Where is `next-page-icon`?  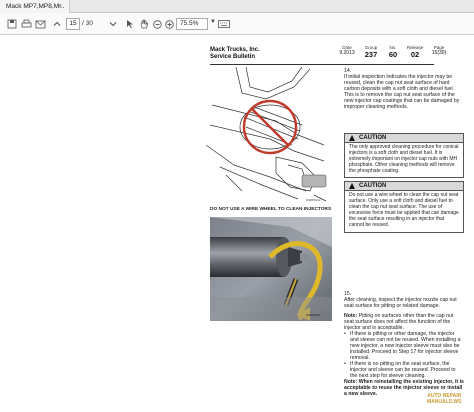 next-page-icon is located at coordinates (113, 24).